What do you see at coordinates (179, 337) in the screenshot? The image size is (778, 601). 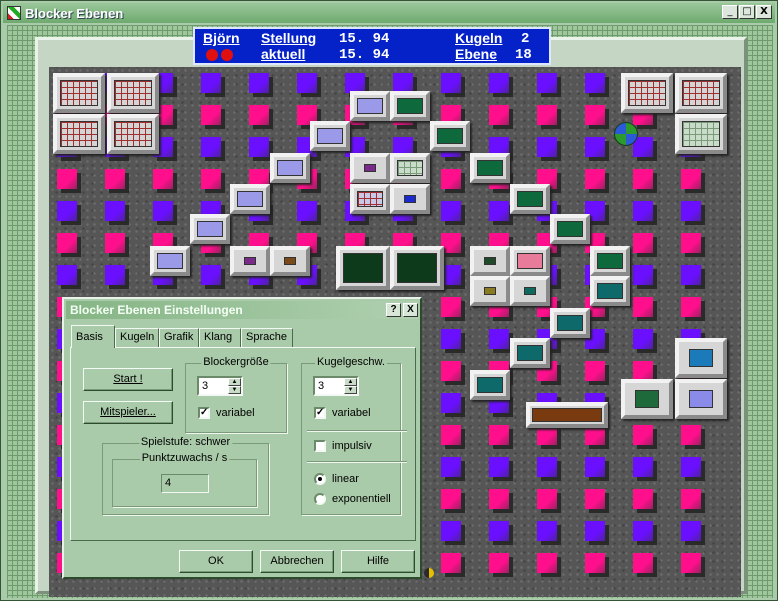 I see `tab-grafik: Grafik` at bounding box center [179, 337].